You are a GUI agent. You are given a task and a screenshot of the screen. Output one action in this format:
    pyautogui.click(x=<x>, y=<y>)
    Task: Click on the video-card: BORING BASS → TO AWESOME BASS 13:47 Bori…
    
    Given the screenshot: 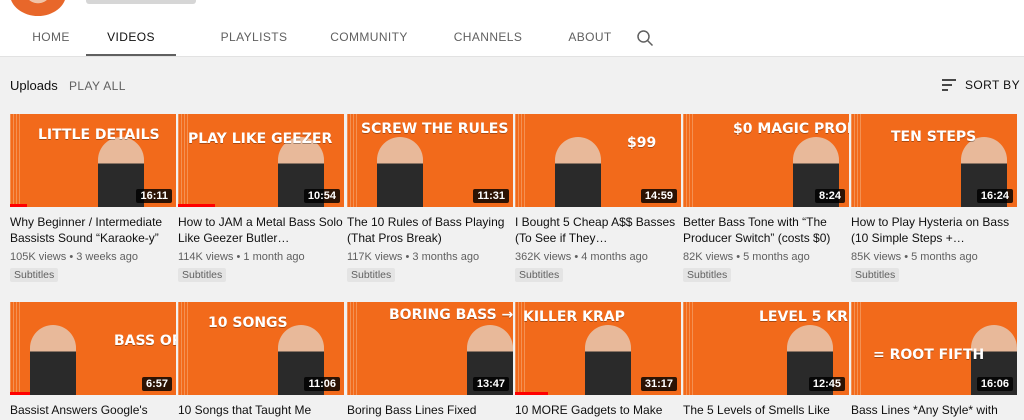 What is the action you would take?
    pyautogui.click(x=430, y=361)
    